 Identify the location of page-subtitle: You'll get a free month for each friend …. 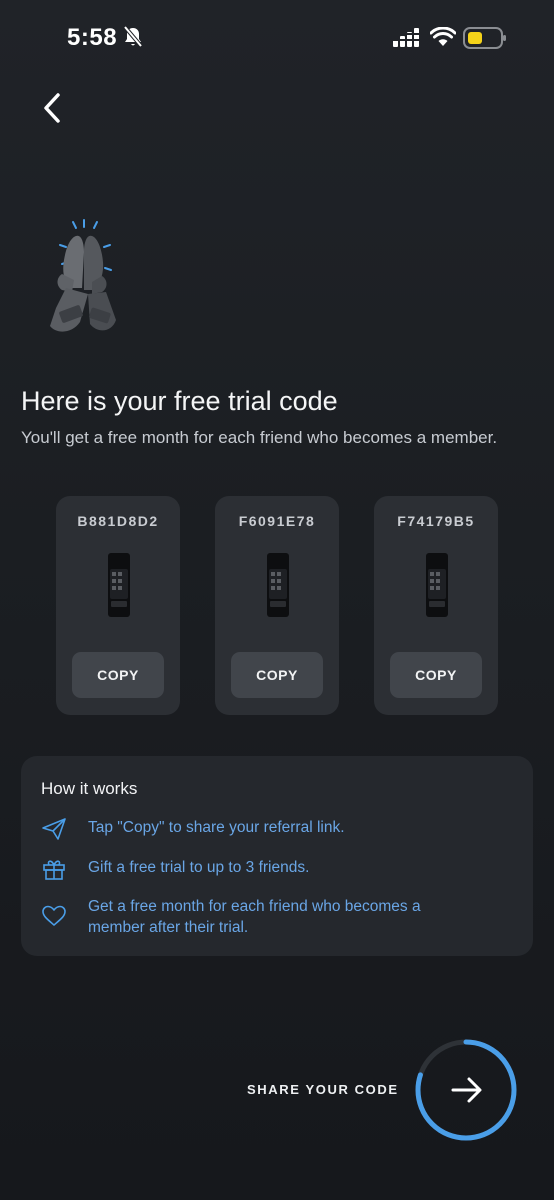
(259, 437).